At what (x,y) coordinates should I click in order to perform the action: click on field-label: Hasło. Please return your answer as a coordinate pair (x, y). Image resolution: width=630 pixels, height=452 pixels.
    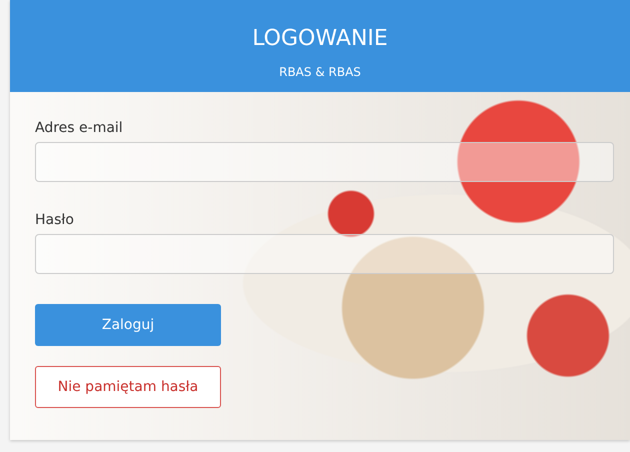
    Looking at the image, I should click on (55, 220).